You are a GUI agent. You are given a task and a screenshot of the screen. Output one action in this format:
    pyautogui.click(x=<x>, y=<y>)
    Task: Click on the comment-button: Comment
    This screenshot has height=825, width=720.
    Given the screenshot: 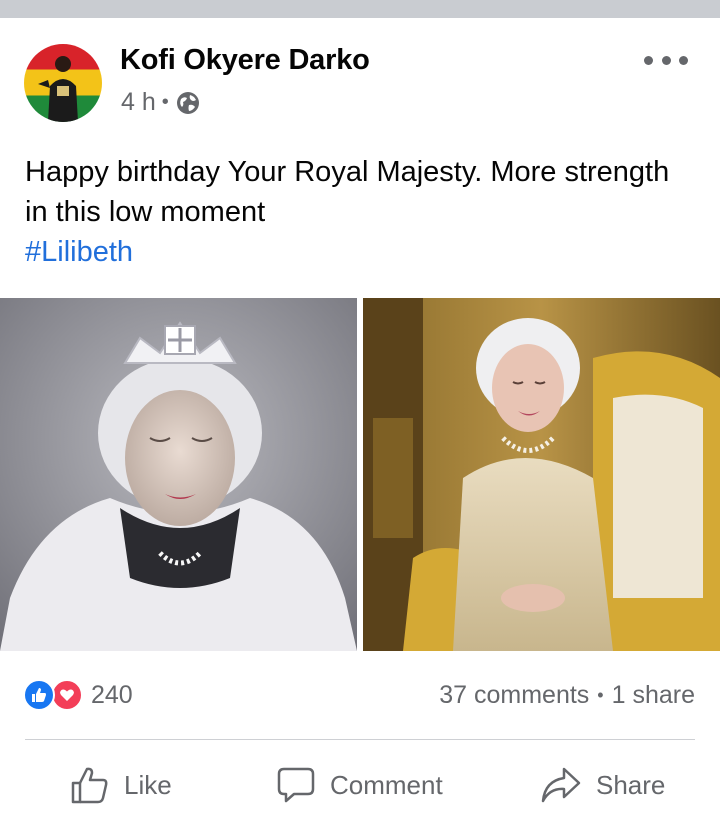 What is the action you would take?
    pyautogui.click(x=359, y=785)
    